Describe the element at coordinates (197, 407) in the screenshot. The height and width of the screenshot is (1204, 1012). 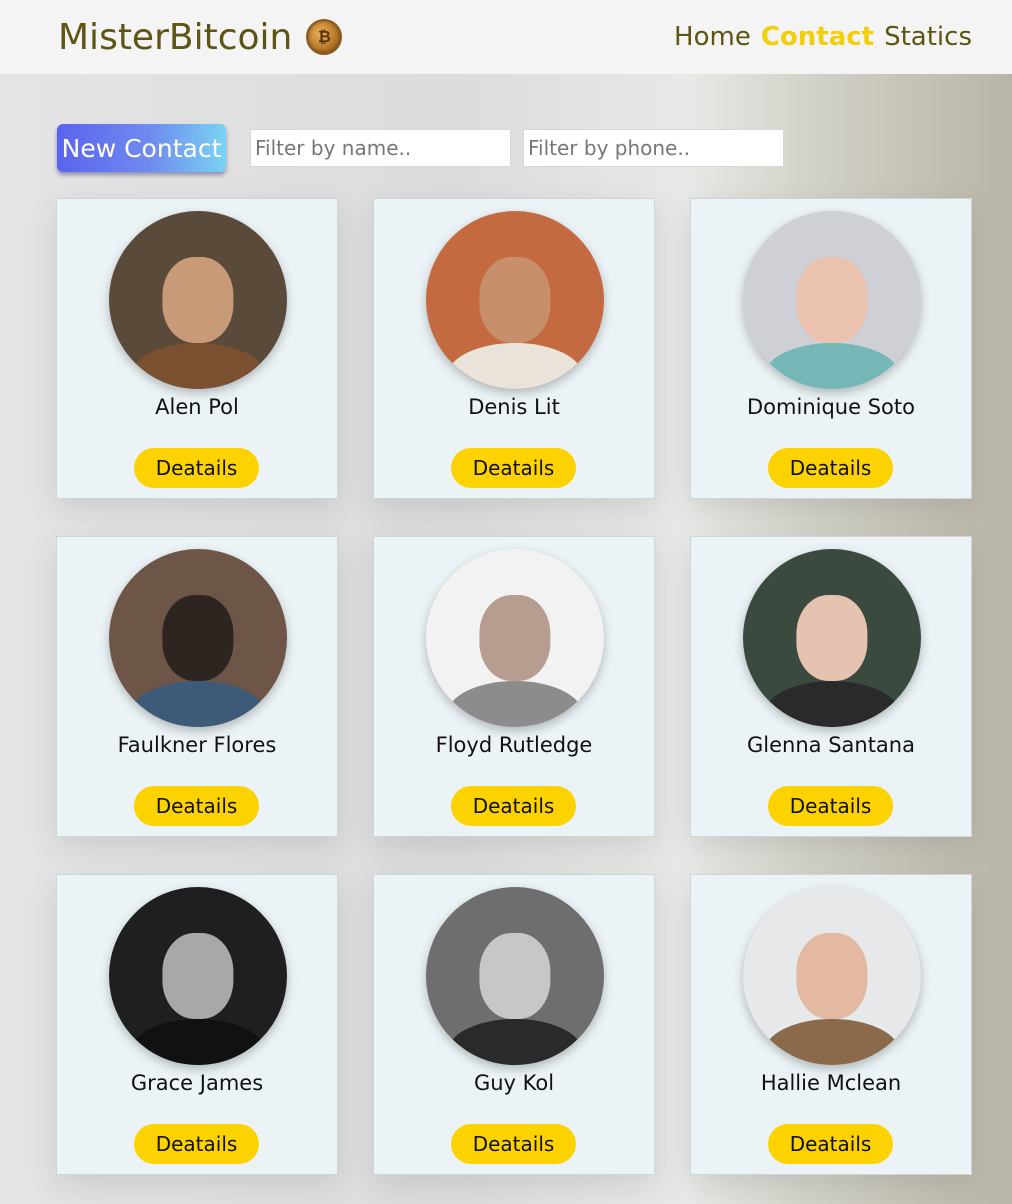
I see `contact-name: Alen Pol` at that location.